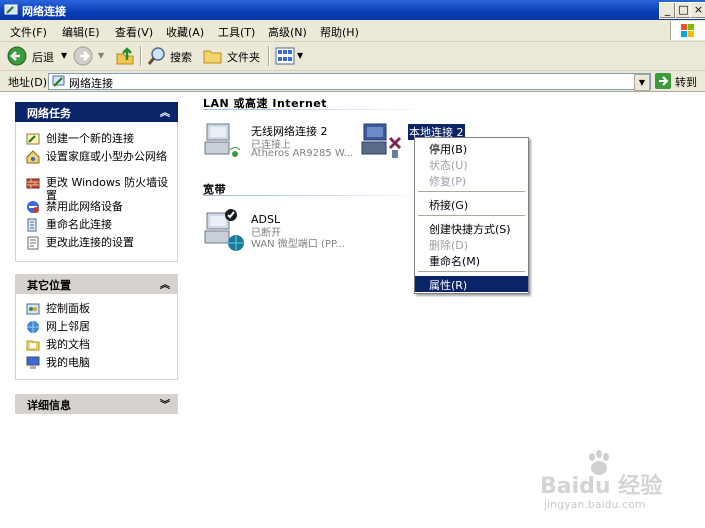 The height and width of the screenshot is (528, 705). I want to click on other-places-title: 其它位置, so click(49, 285).